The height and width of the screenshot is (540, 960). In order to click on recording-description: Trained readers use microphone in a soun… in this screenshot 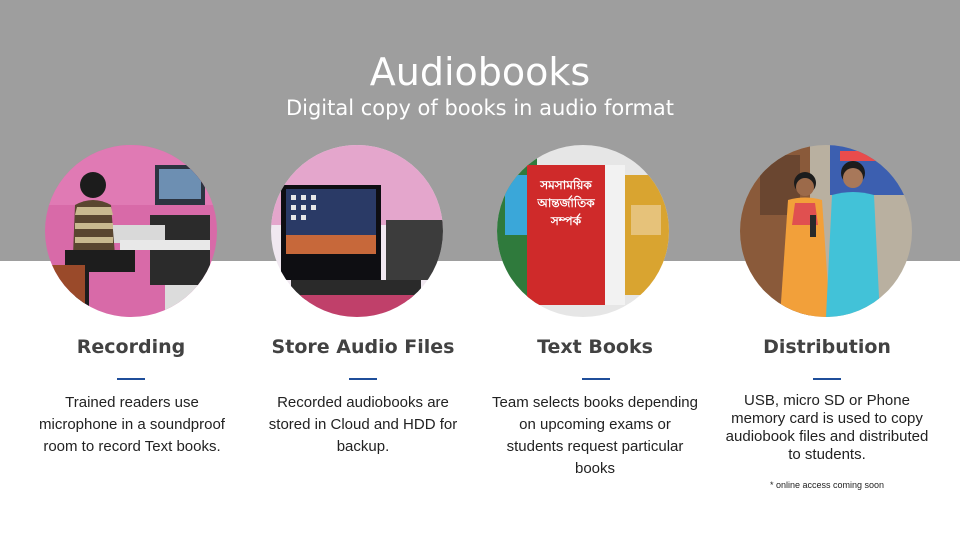, I will do `click(132, 424)`.